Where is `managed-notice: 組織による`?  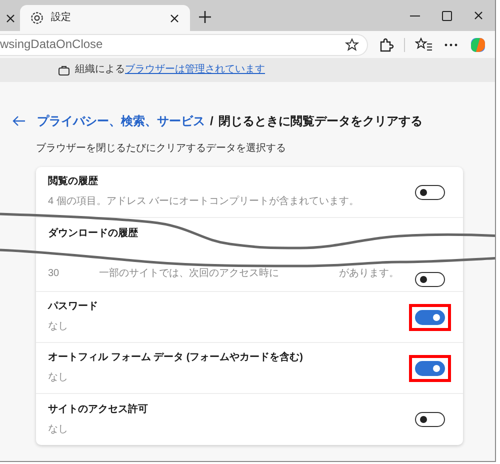
managed-notice: 組織による is located at coordinates (100, 70).